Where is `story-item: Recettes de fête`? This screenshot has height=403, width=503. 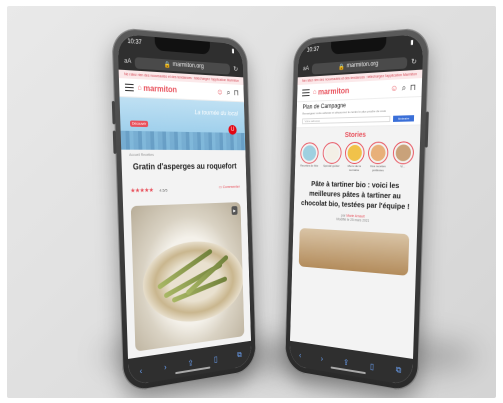
story-item: Recettes de fête is located at coordinates (309, 156).